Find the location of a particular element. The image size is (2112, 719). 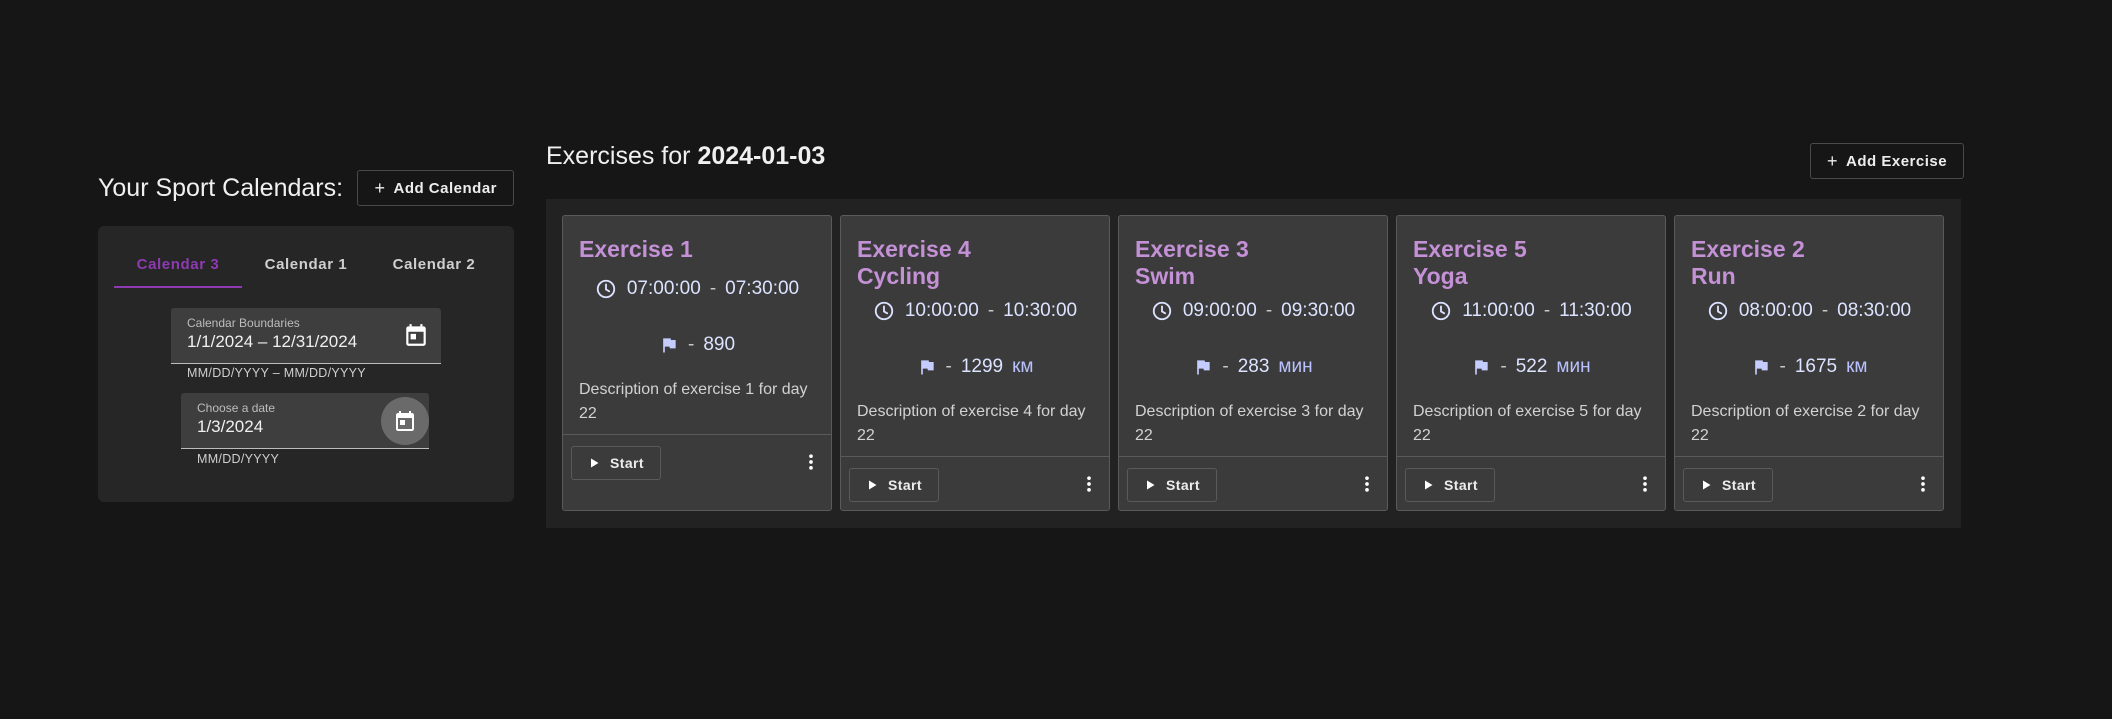

exercise-title: Exercise 1 is located at coordinates (636, 249).